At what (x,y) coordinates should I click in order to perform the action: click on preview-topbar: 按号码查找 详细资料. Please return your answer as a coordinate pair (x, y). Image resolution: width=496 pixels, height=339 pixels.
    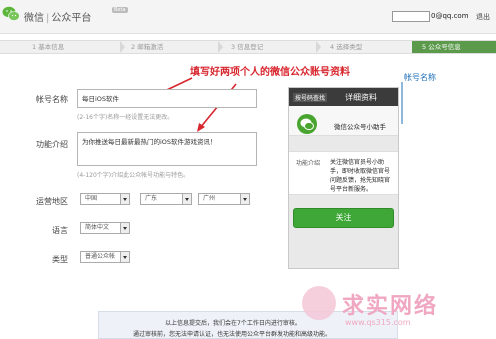
    Looking at the image, I should click on (343, 97).